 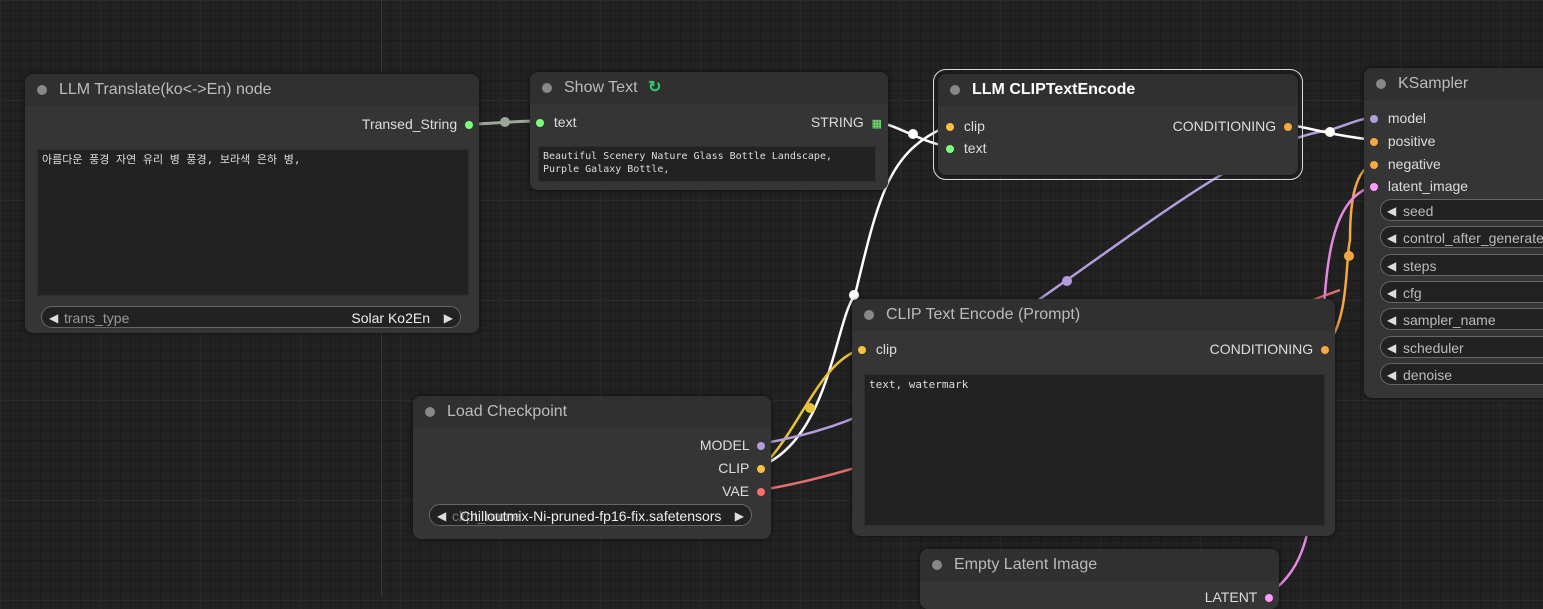 I want to click on slot-label: positive, so click(x=1411, y=141).